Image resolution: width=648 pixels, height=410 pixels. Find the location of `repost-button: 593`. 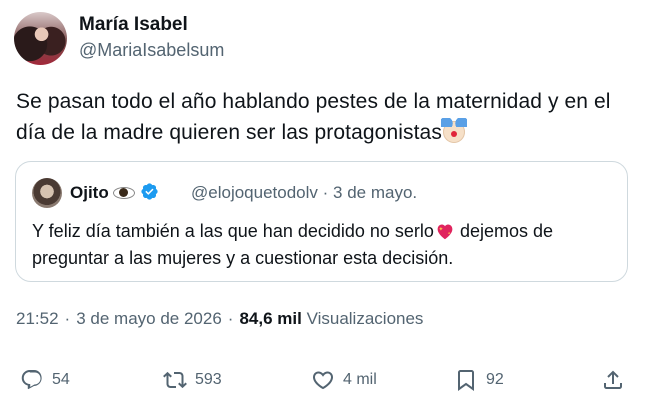

repost-button: 593 is located at coordinates (192, 380).